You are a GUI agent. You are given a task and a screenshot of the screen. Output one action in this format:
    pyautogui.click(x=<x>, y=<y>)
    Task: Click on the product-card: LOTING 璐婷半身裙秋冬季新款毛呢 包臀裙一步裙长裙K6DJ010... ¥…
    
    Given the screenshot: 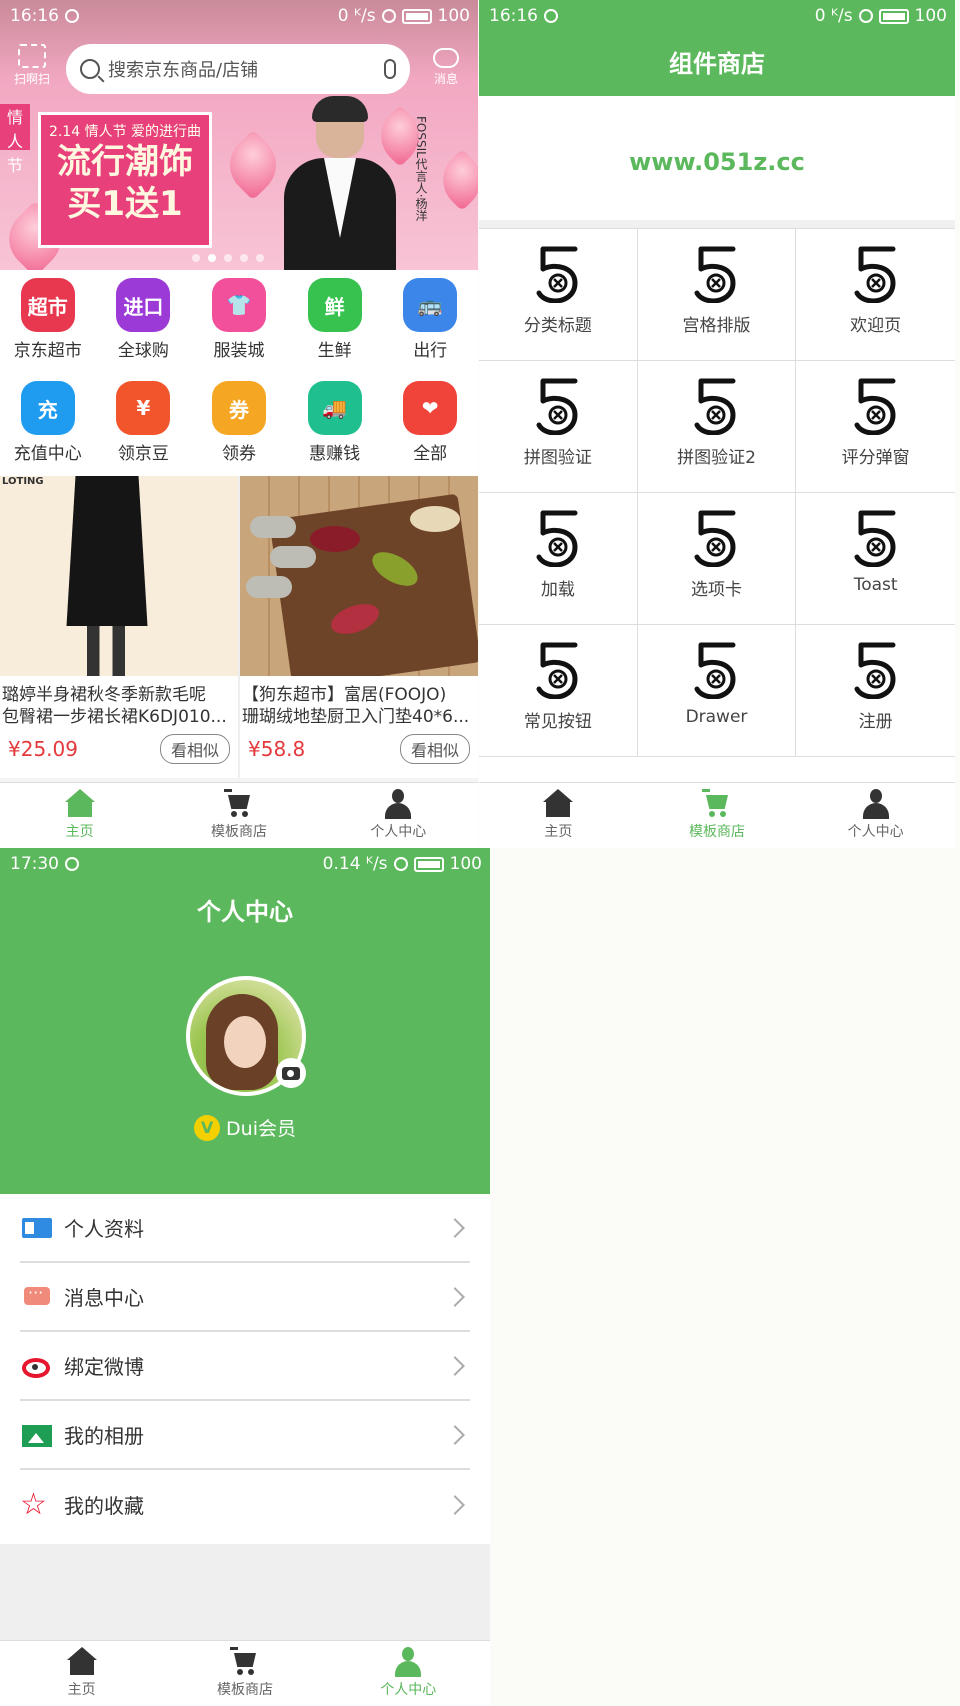 What is the action you would take?
    pyautogui.click(x=119, y=627)
    